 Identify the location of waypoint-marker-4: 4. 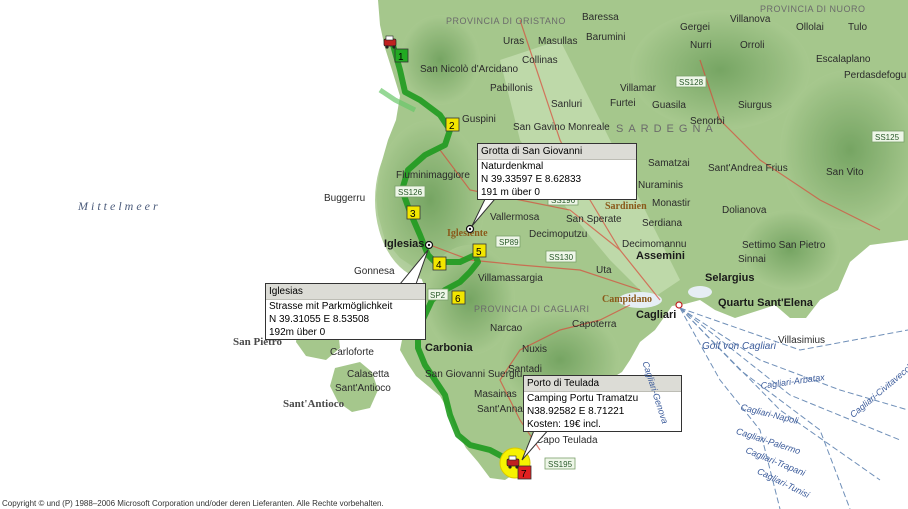
(439, 263).